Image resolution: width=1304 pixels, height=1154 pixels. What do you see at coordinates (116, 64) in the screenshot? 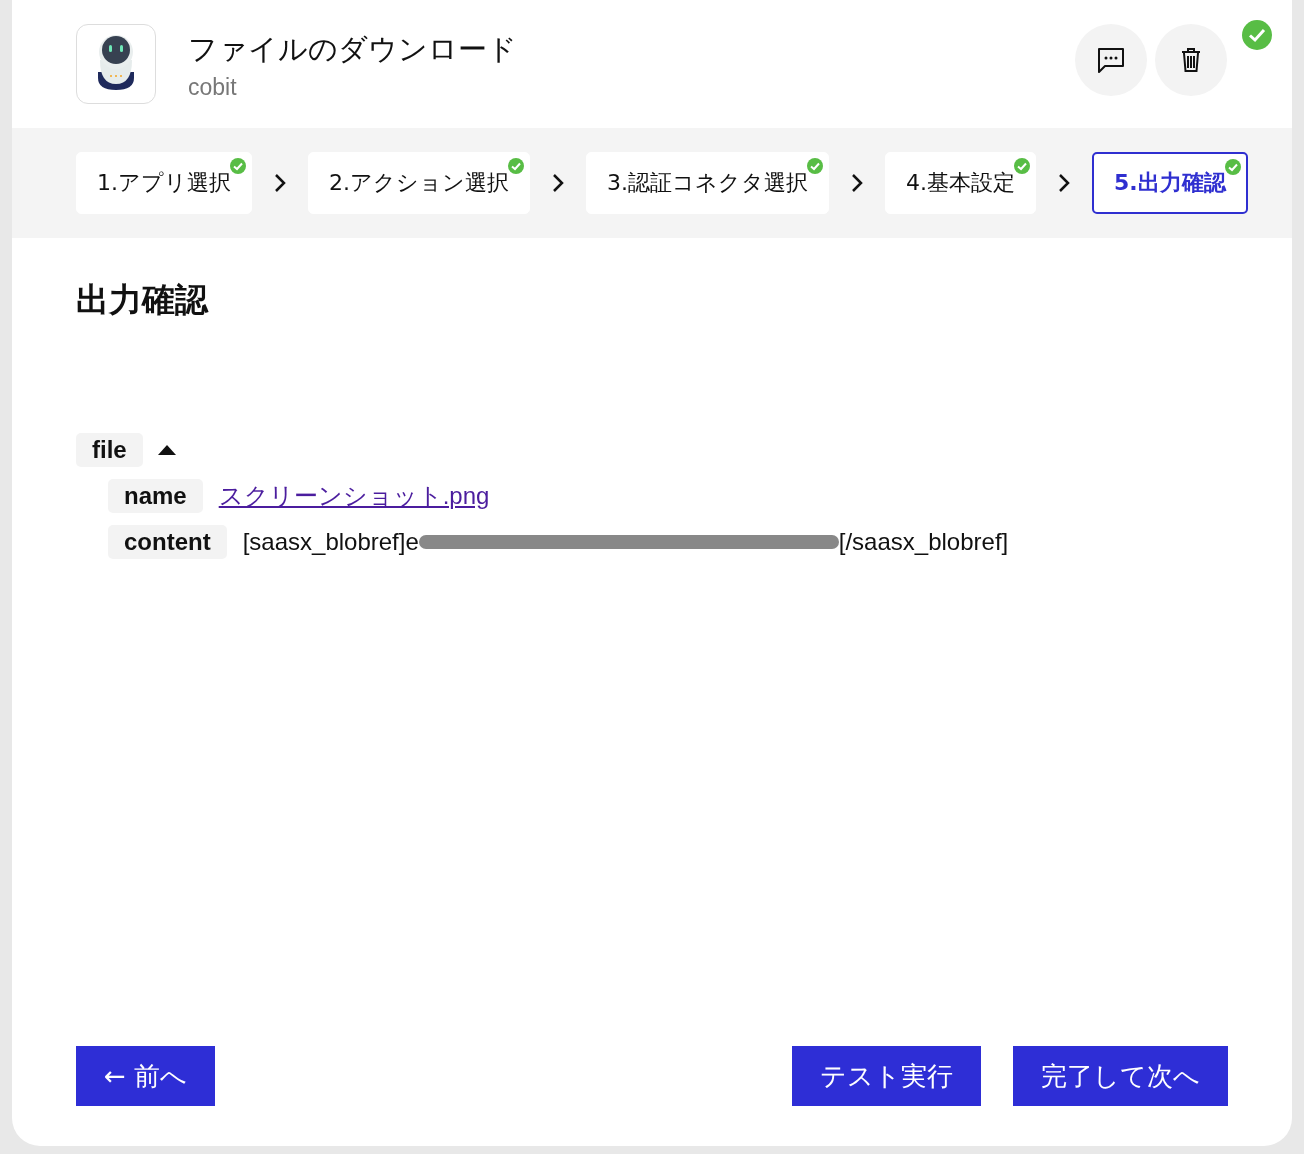
I see `robot-icon` at bounding box center [116, 64].